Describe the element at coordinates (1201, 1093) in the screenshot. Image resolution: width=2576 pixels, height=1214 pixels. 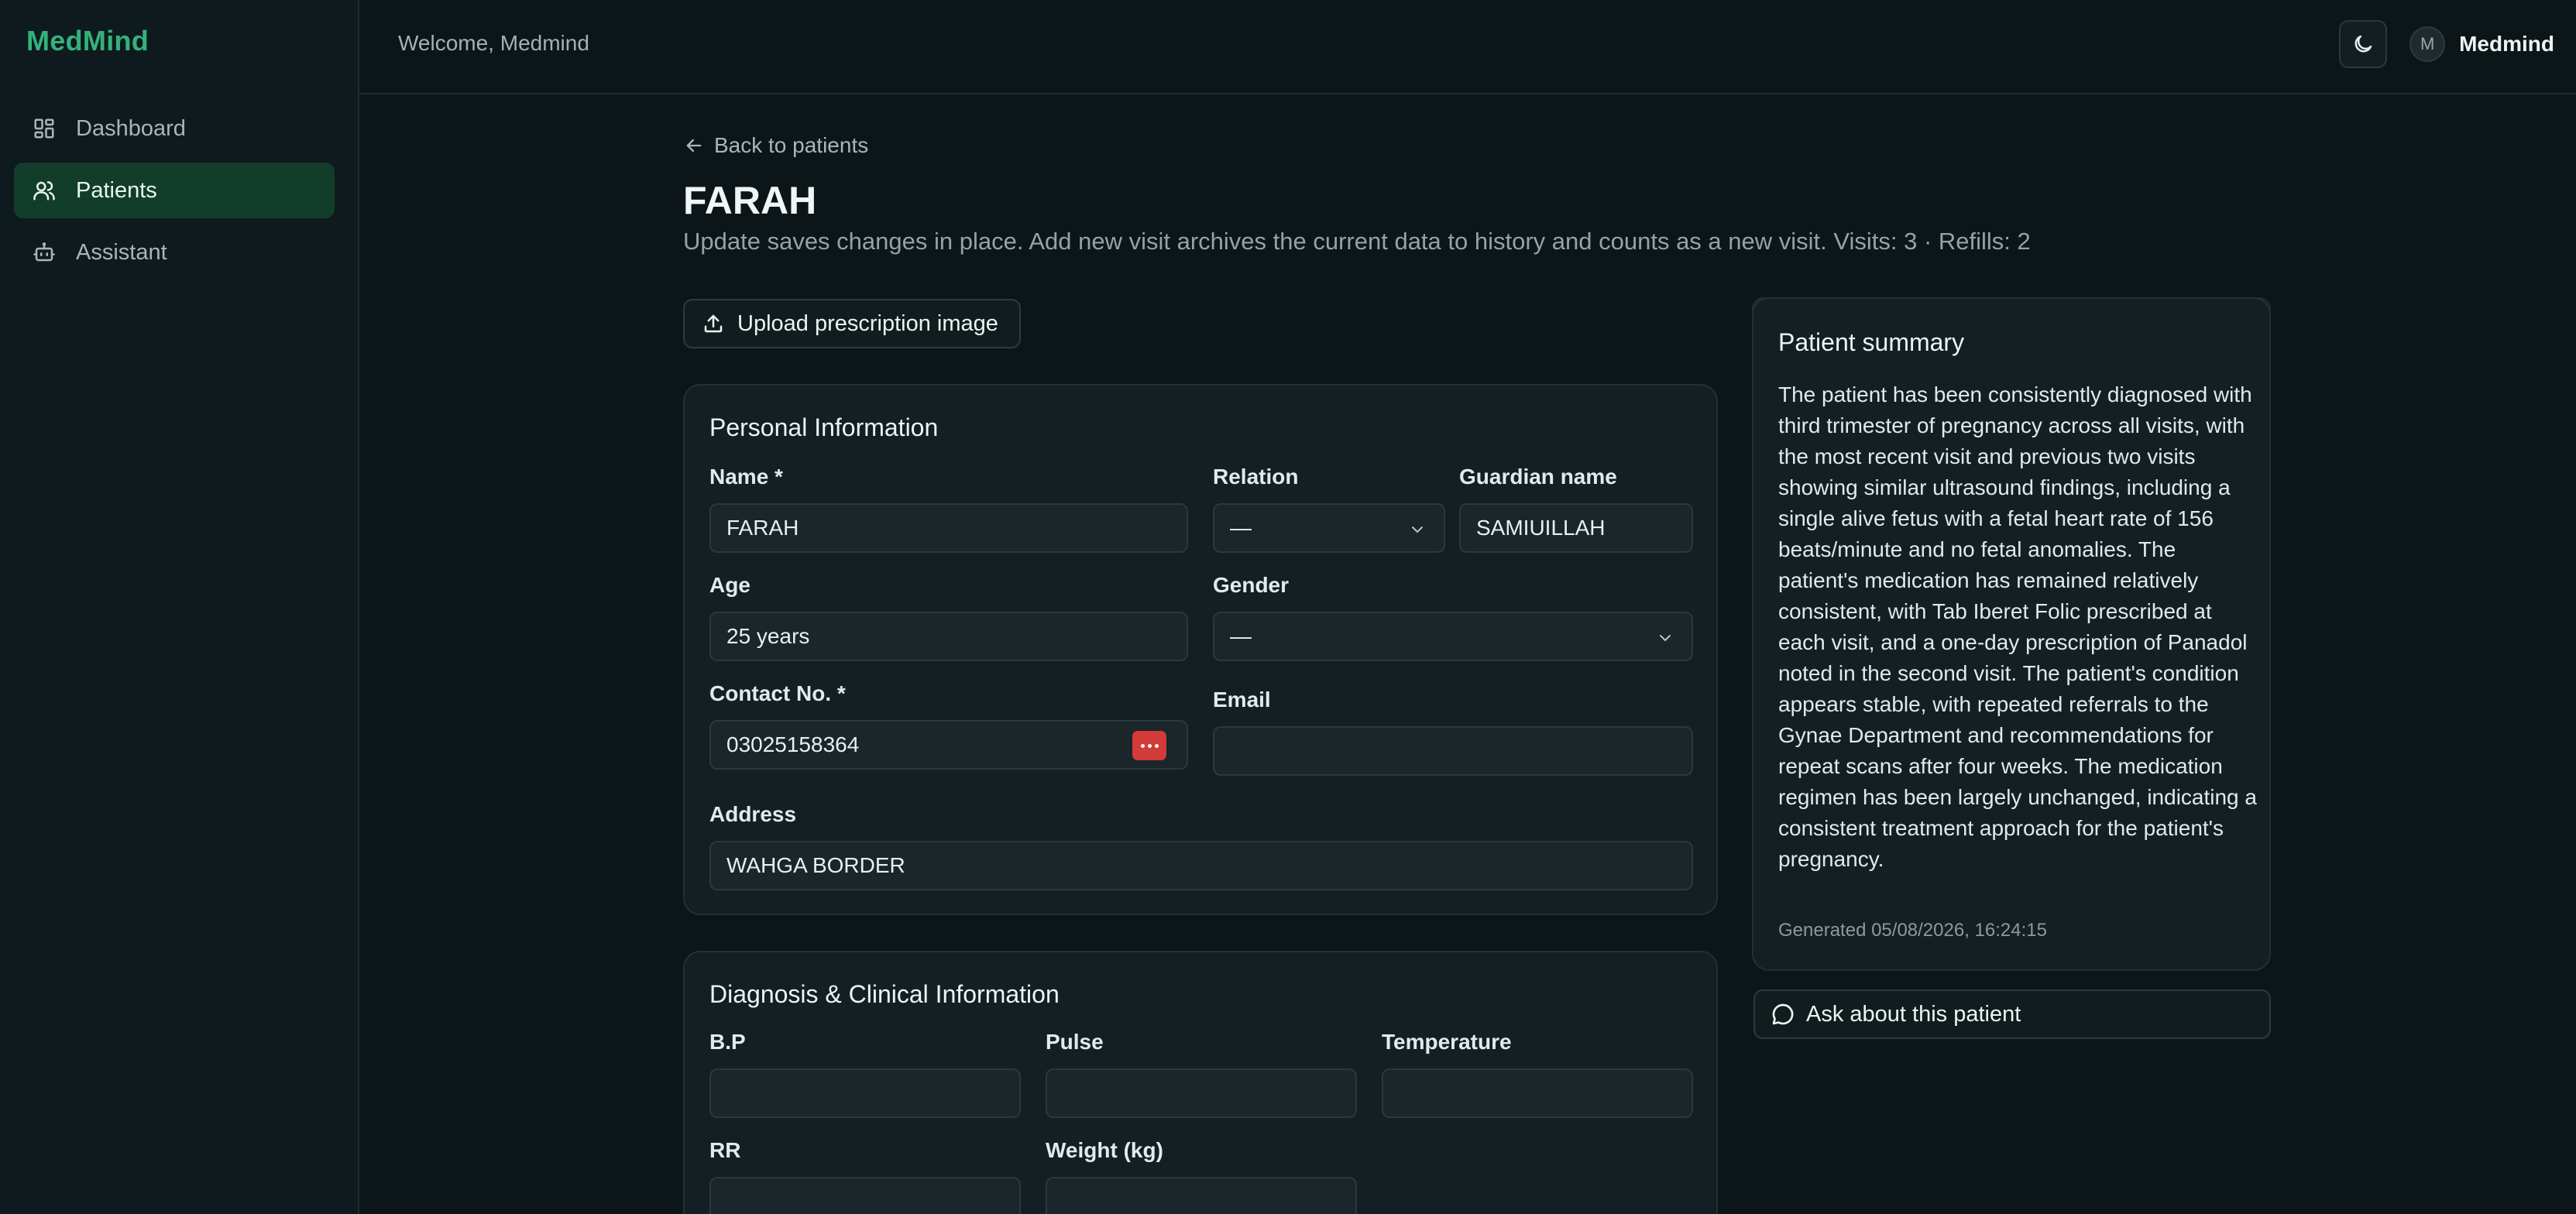
I see `pulse-field` at that location.